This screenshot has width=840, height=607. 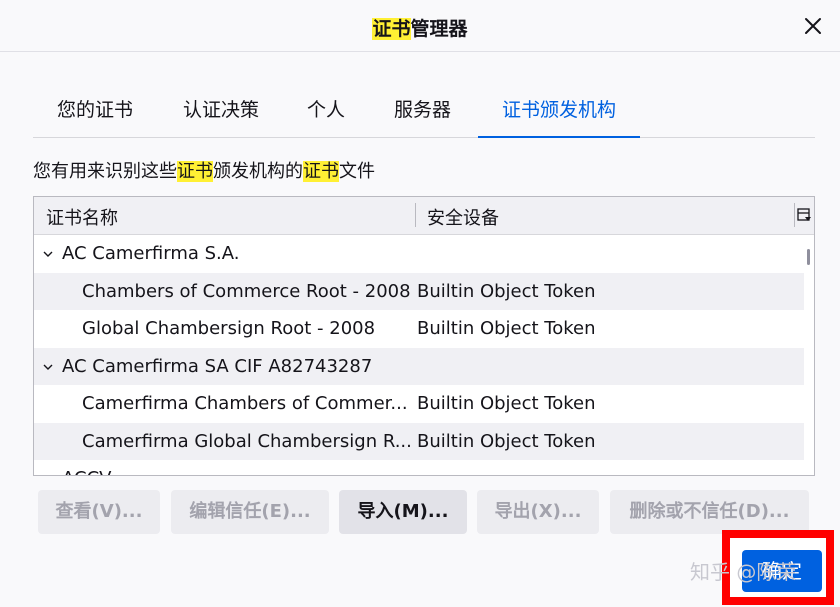 I want to click on column-header-cert-name: 证书名称, so click(x=82, y=217).